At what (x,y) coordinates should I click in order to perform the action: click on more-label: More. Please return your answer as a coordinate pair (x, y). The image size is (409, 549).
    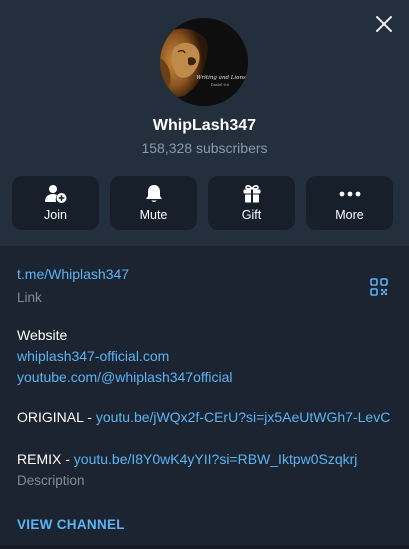
    Looking at the image, I should click on (349, 215).